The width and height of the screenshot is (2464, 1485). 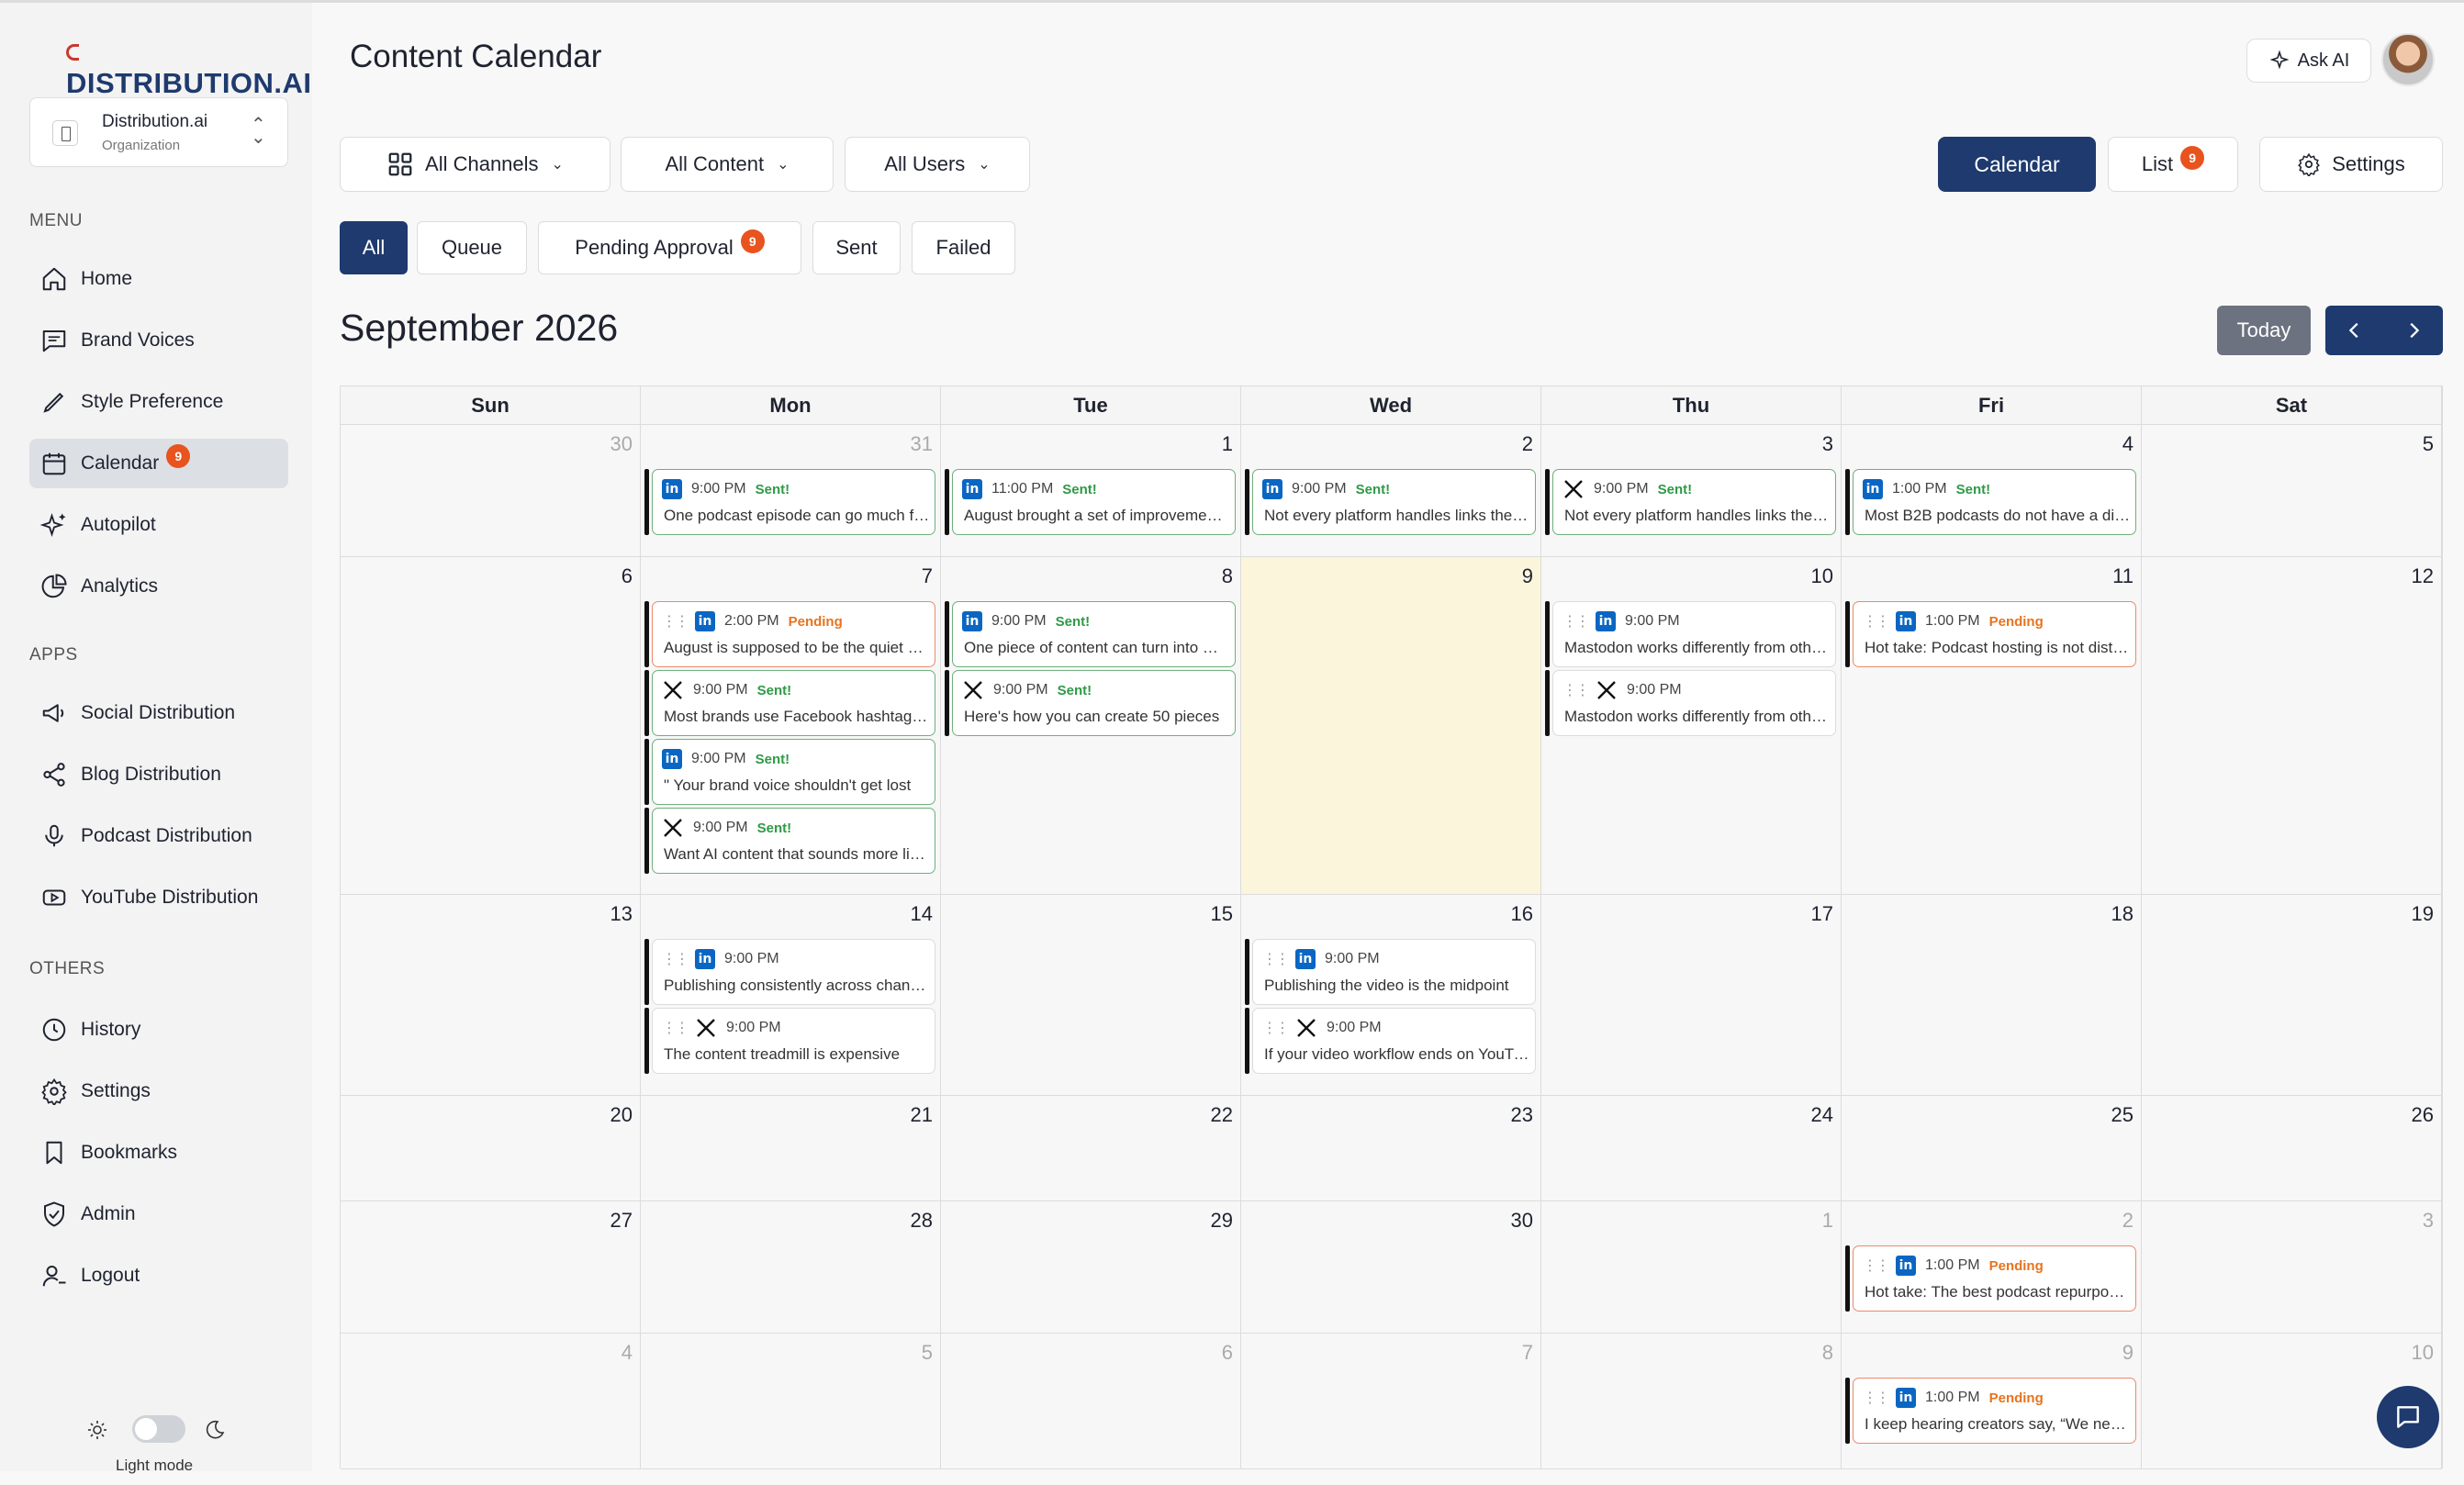 What do you see at coordinates (2173, 165) in the screenshot?
I see `list-view-button: List 9` at bounding box center [2173, 165].